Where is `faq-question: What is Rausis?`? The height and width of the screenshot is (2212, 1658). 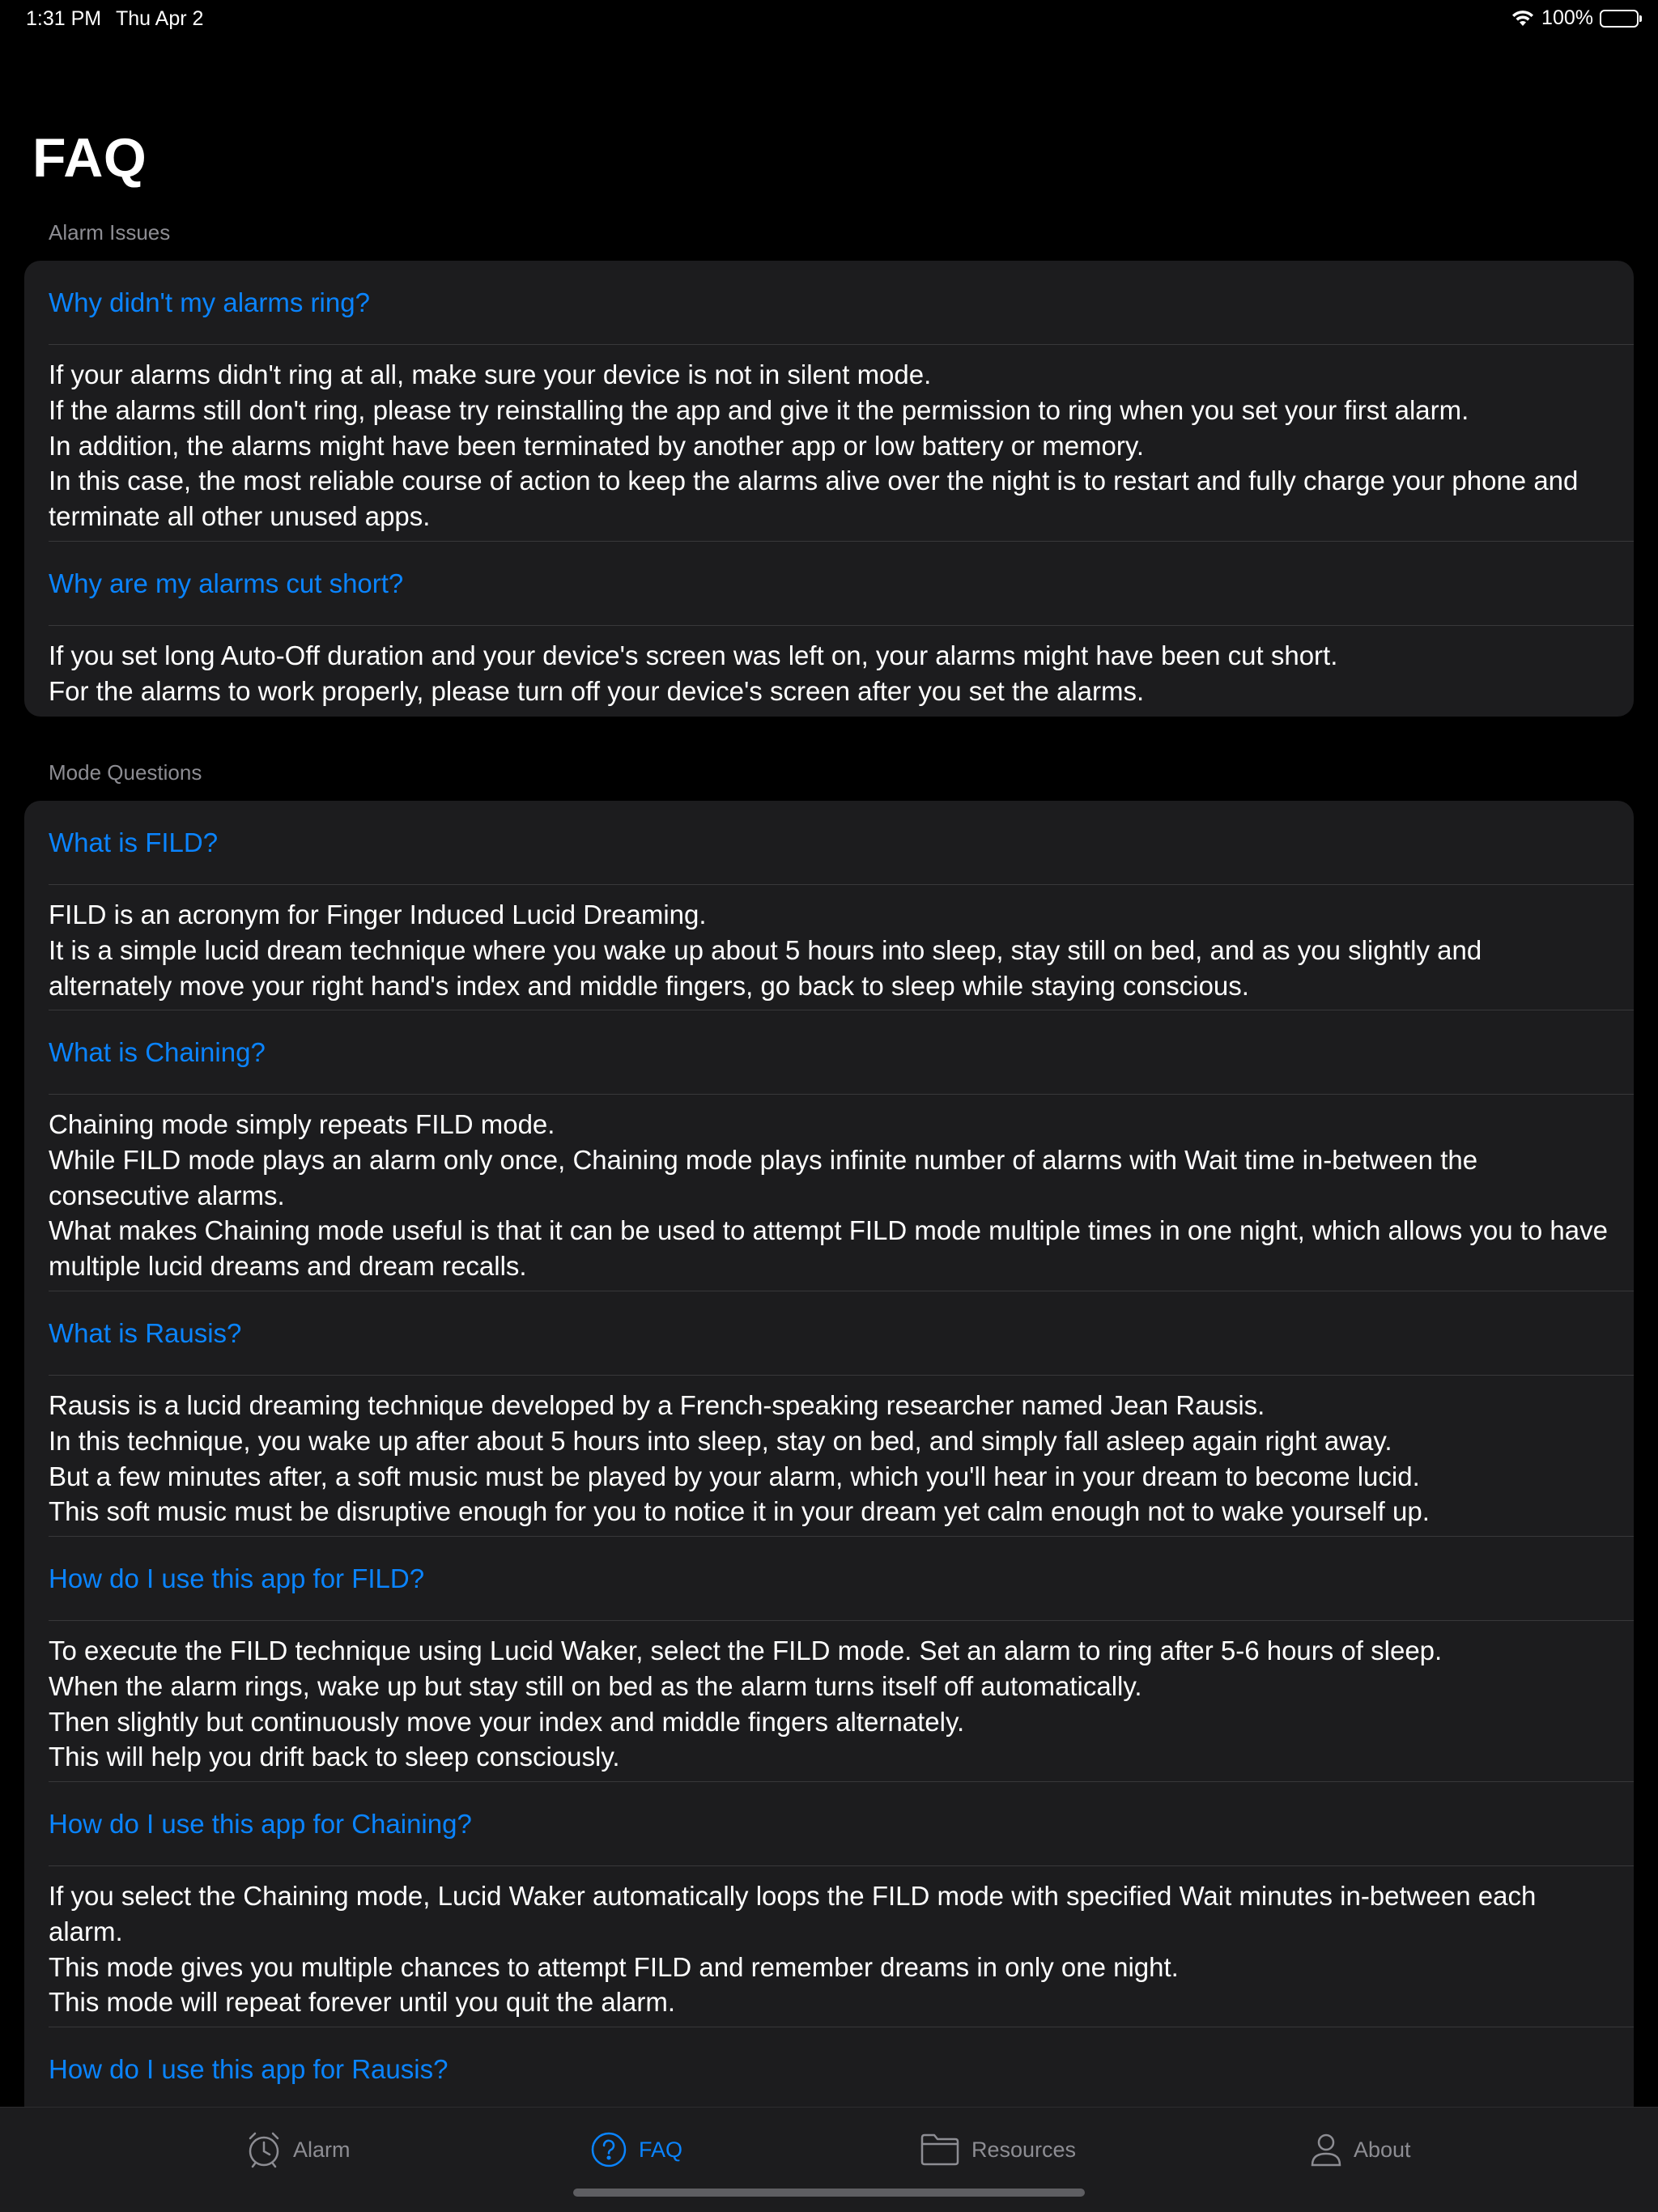 faq-question: What is Rausis? is located at coordinates (829, 1333).